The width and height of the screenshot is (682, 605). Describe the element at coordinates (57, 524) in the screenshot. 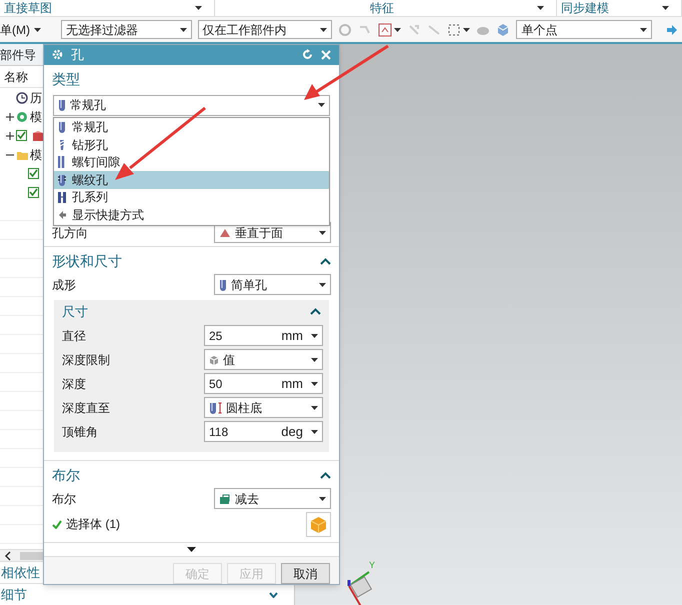

I see `check-icon` at that location.